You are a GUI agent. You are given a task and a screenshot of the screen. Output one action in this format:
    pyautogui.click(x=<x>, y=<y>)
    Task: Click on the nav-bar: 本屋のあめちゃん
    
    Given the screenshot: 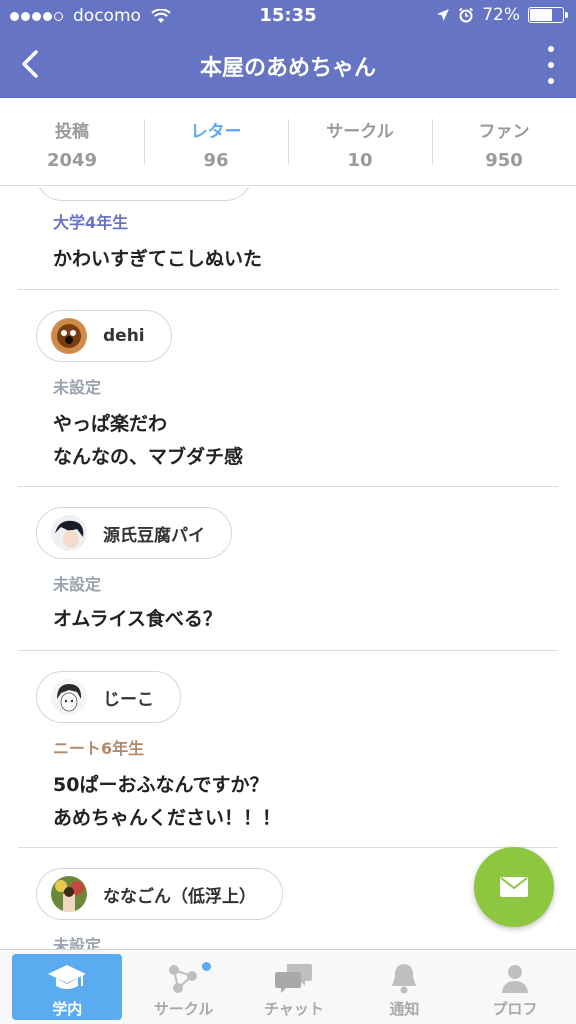 What is the action you would take?
    pyautogui.click(x=288, y=65)
    